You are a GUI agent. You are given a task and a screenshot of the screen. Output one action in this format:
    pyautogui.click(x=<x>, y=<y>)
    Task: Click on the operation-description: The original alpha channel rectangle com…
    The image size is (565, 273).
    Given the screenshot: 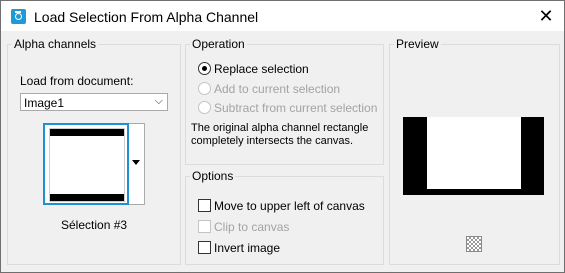 What is the action you would take?
    pyautogui.click(x=280, y=134)
    